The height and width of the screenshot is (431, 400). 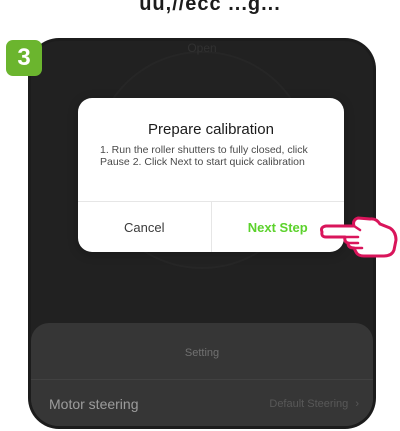 I want to click on step-number: 3, so click(x=24, y=57).